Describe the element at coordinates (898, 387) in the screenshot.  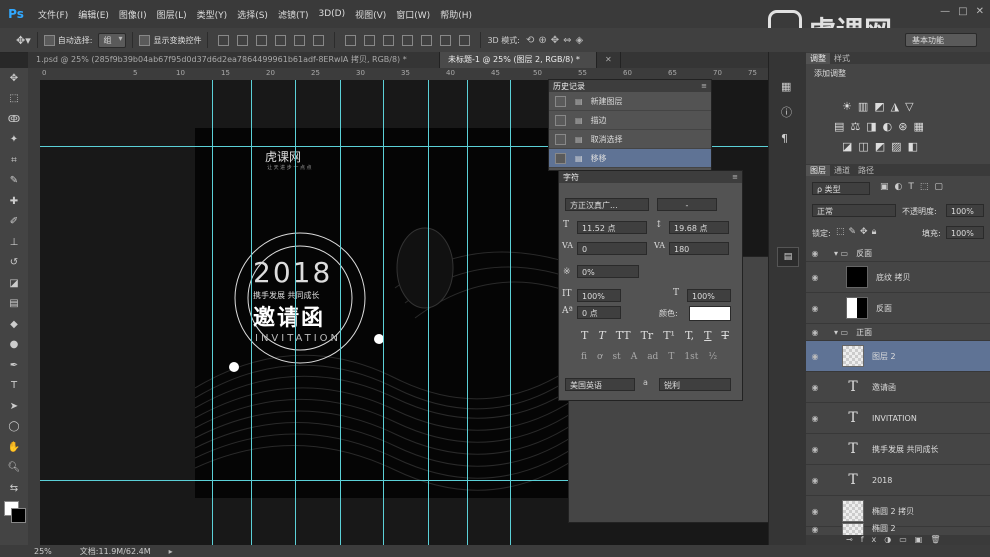
I see `layer-row: ◉ T 邀请函` at that location.